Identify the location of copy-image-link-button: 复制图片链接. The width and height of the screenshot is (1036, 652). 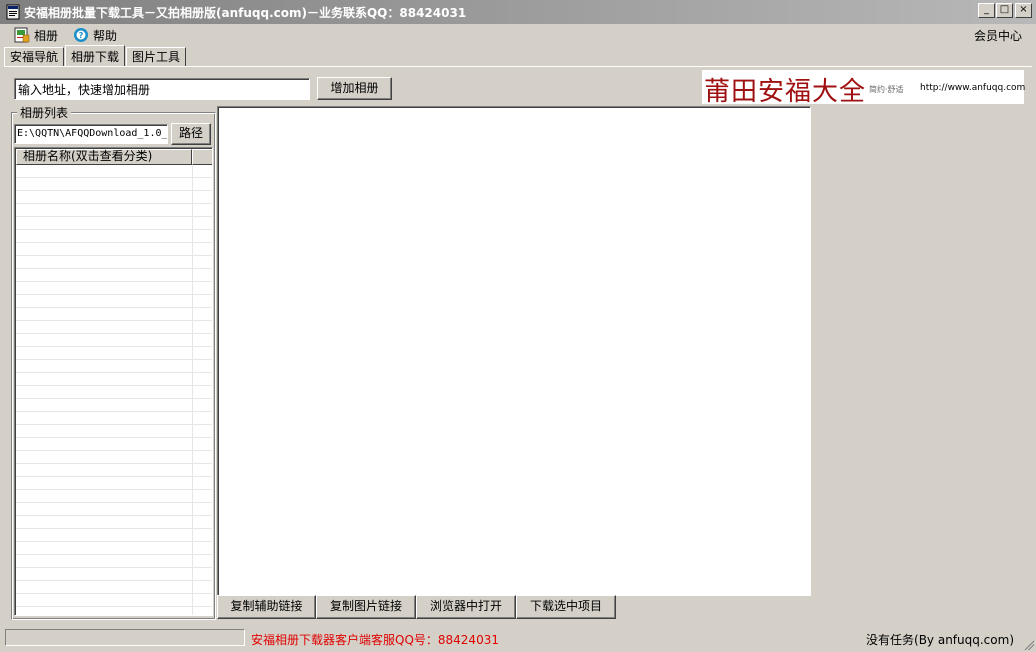
(366, 607).